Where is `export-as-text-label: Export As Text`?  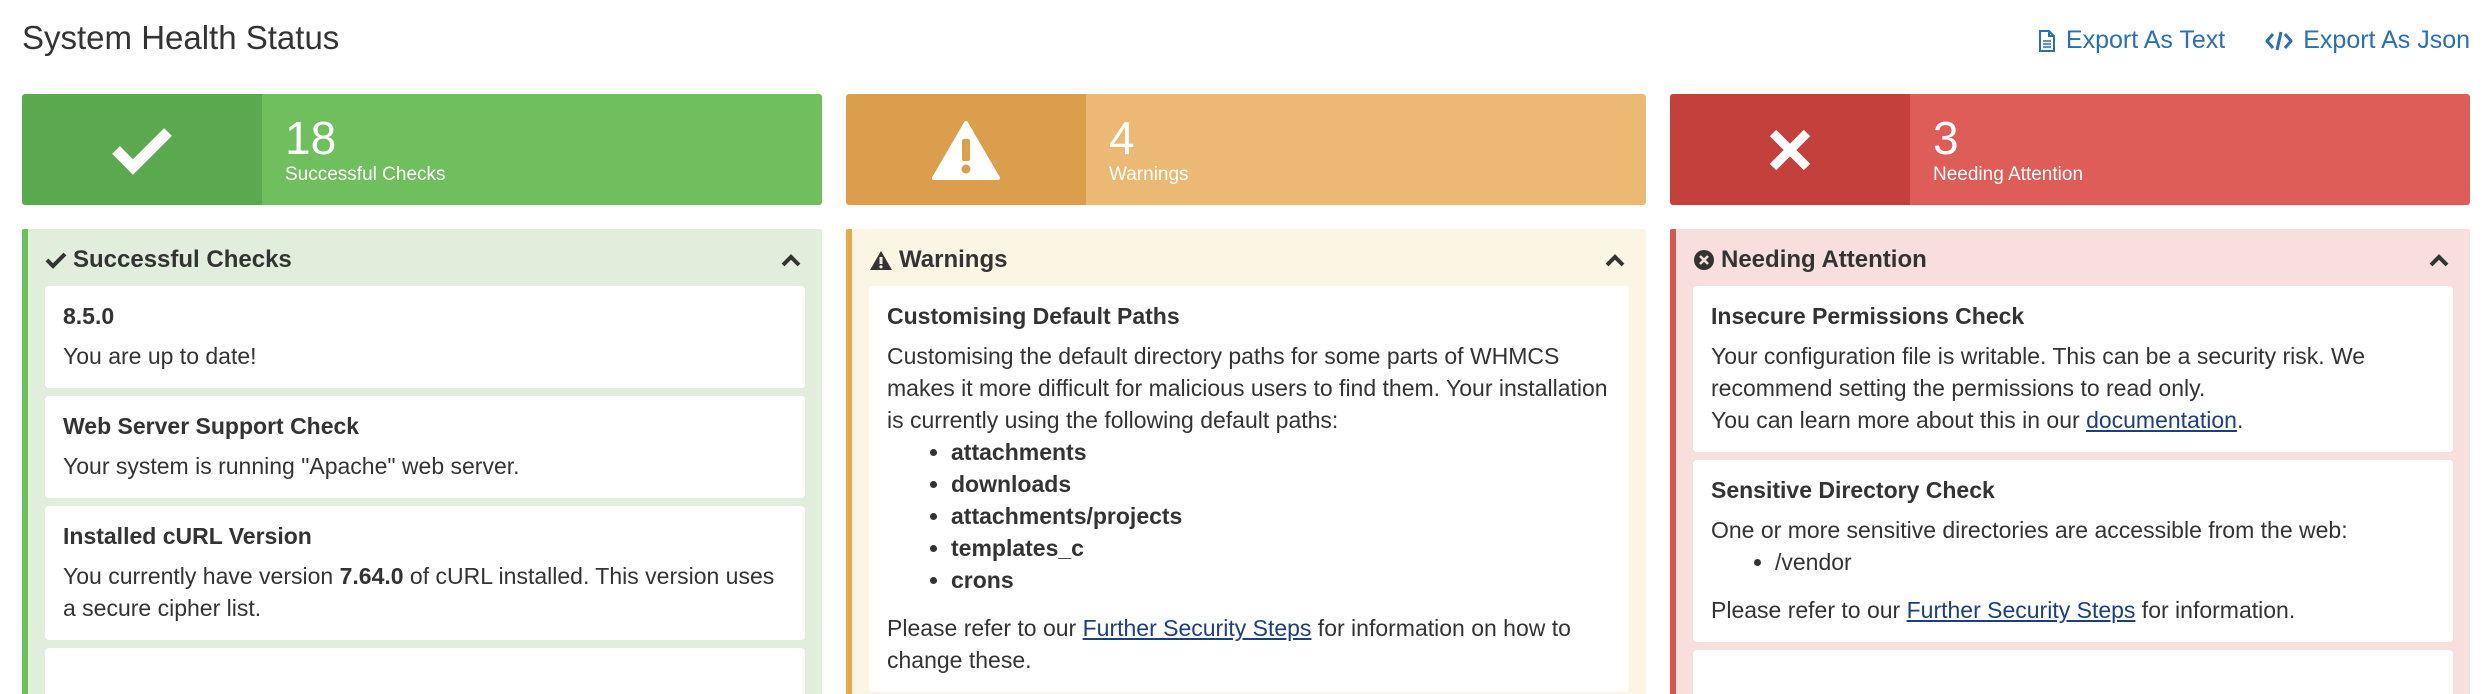 export-as-text-label: Export As Text is located at coordinates (2145, 40).